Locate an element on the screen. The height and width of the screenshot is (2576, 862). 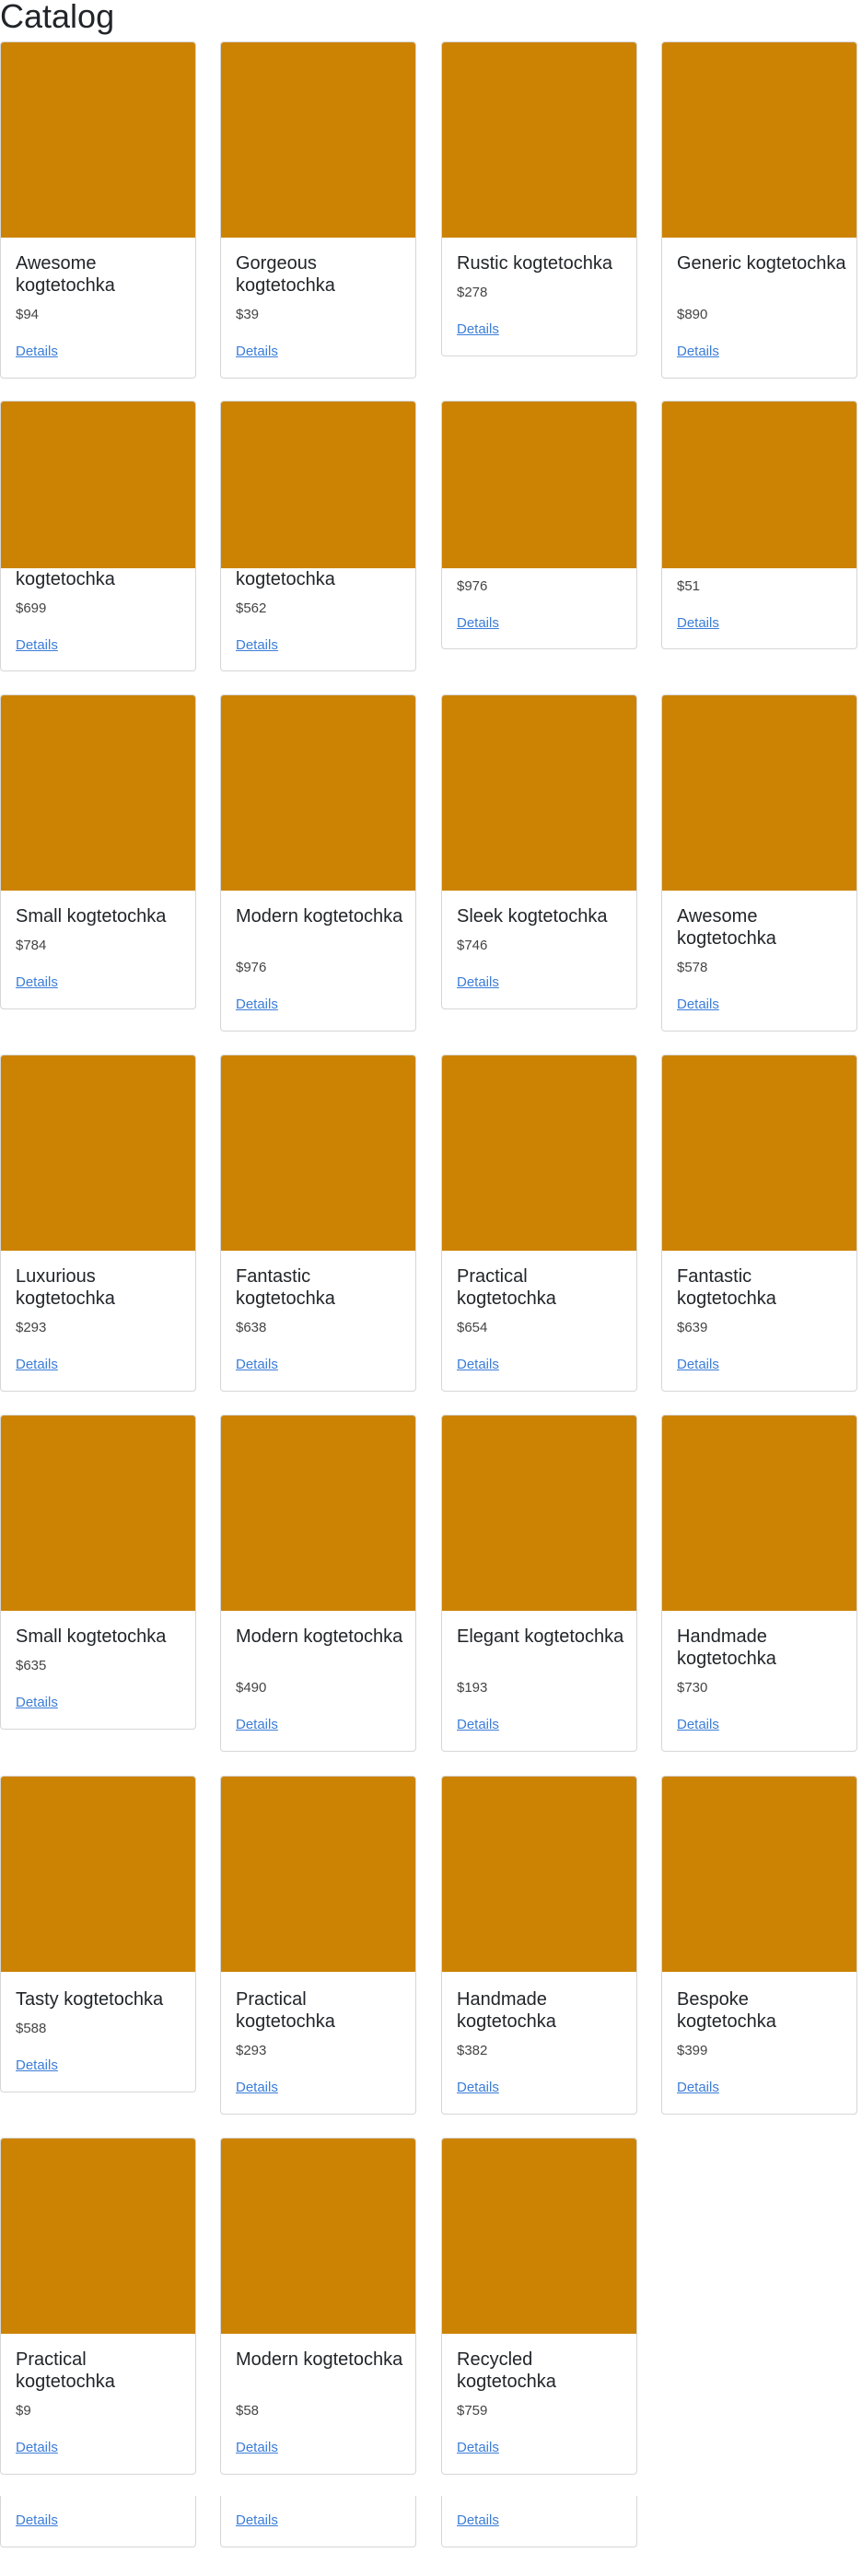
product-card: Generic kogtetochka $890 Details is located at coordinates (759, 210).